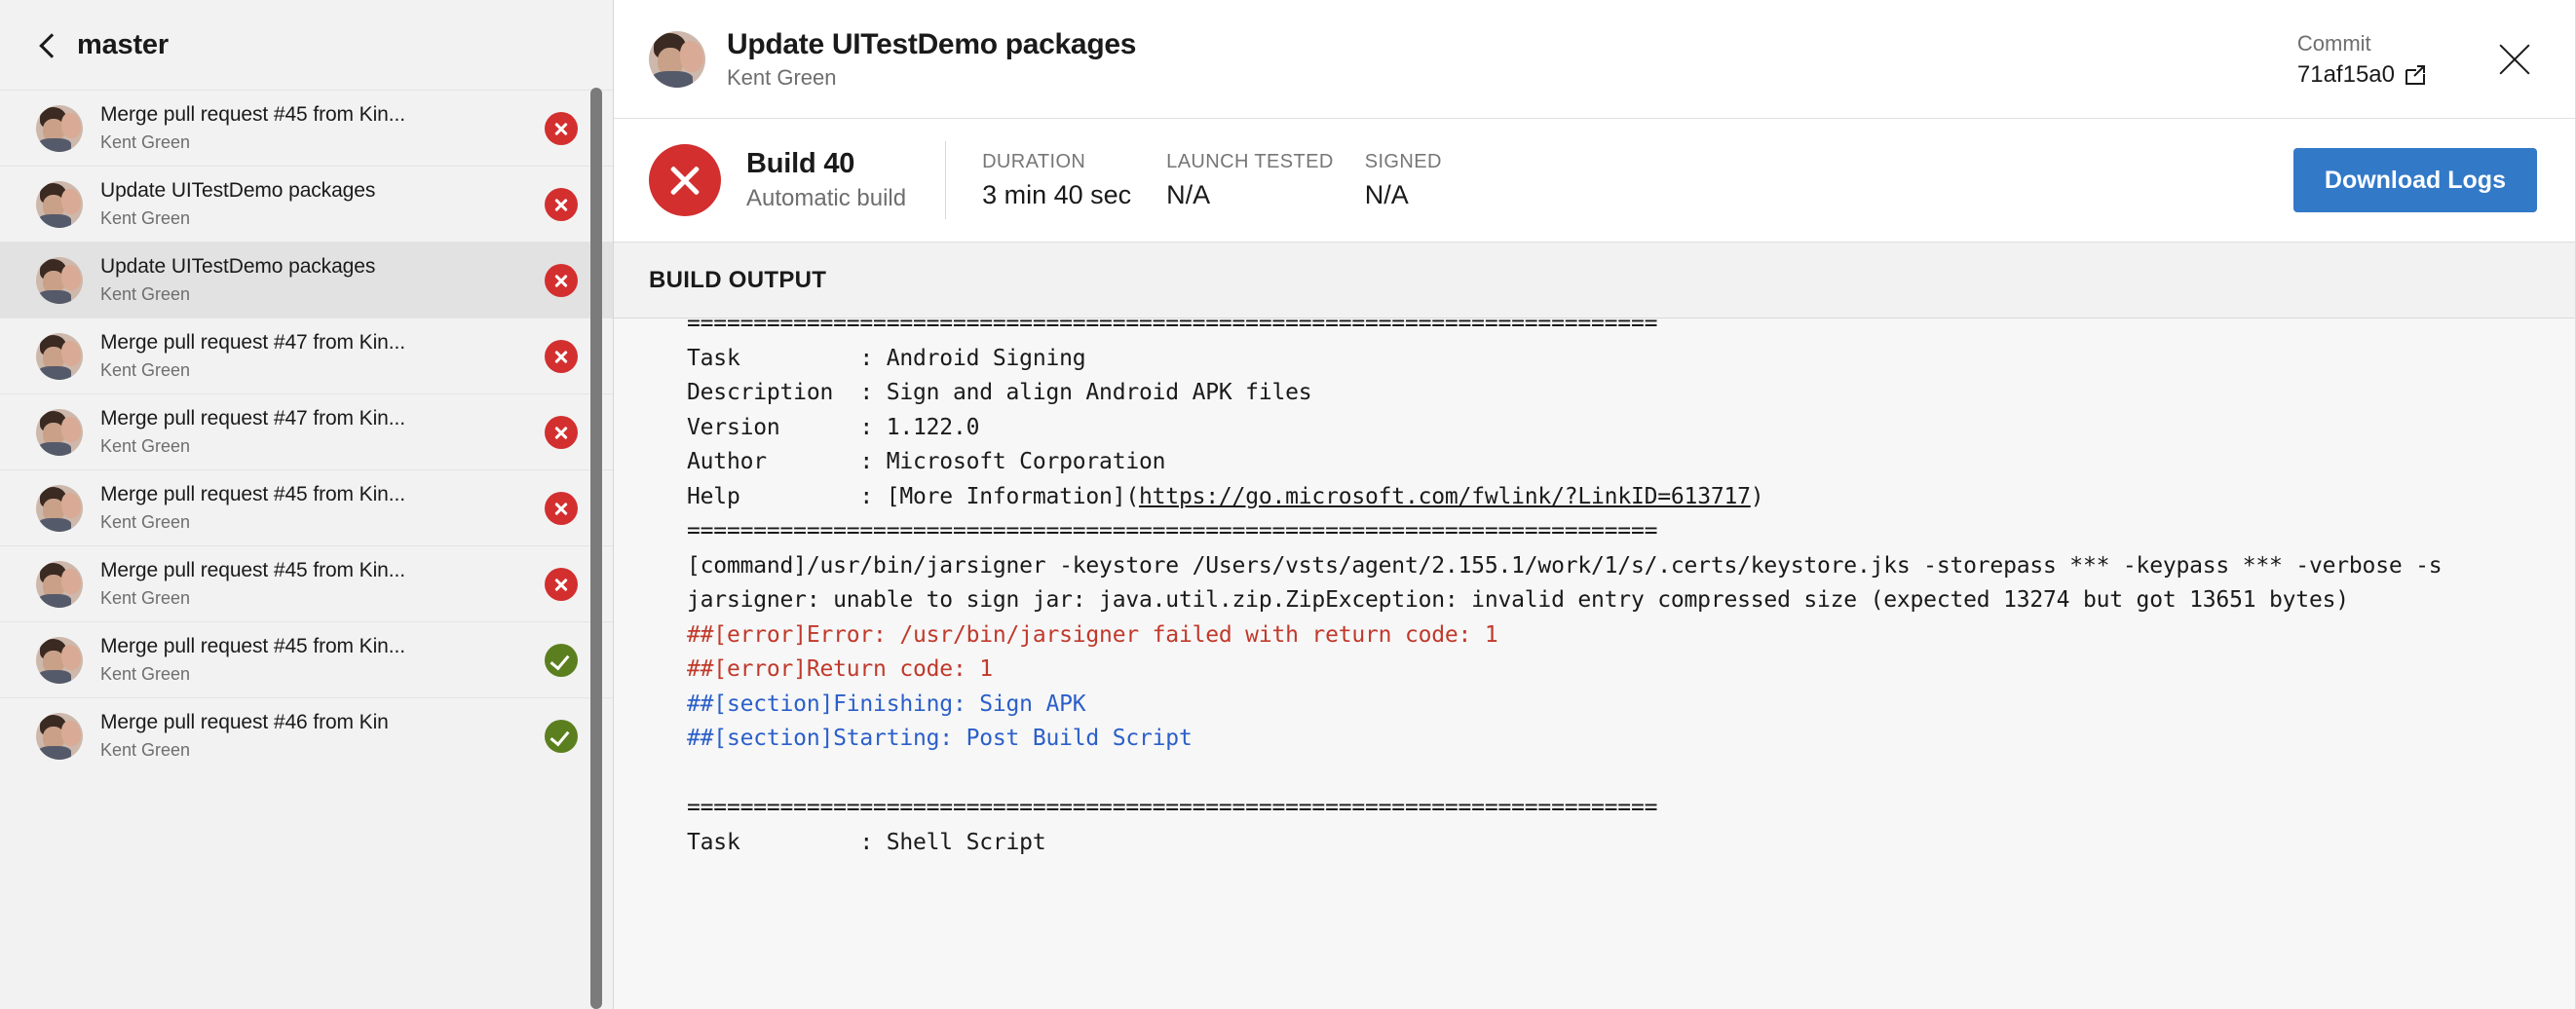 Image resolution: width=2576 pixels, height=1009 pixels. Describe the element at coordinates (2414, 180) in the screenshot. I see `download-logs-button: Download Logs` at that location.